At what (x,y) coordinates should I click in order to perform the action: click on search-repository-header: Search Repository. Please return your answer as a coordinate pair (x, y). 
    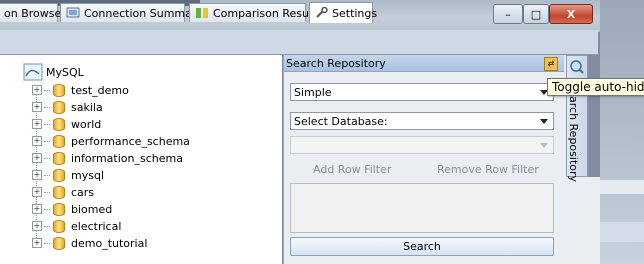
    Looking at the image, I should click on (424, 63).